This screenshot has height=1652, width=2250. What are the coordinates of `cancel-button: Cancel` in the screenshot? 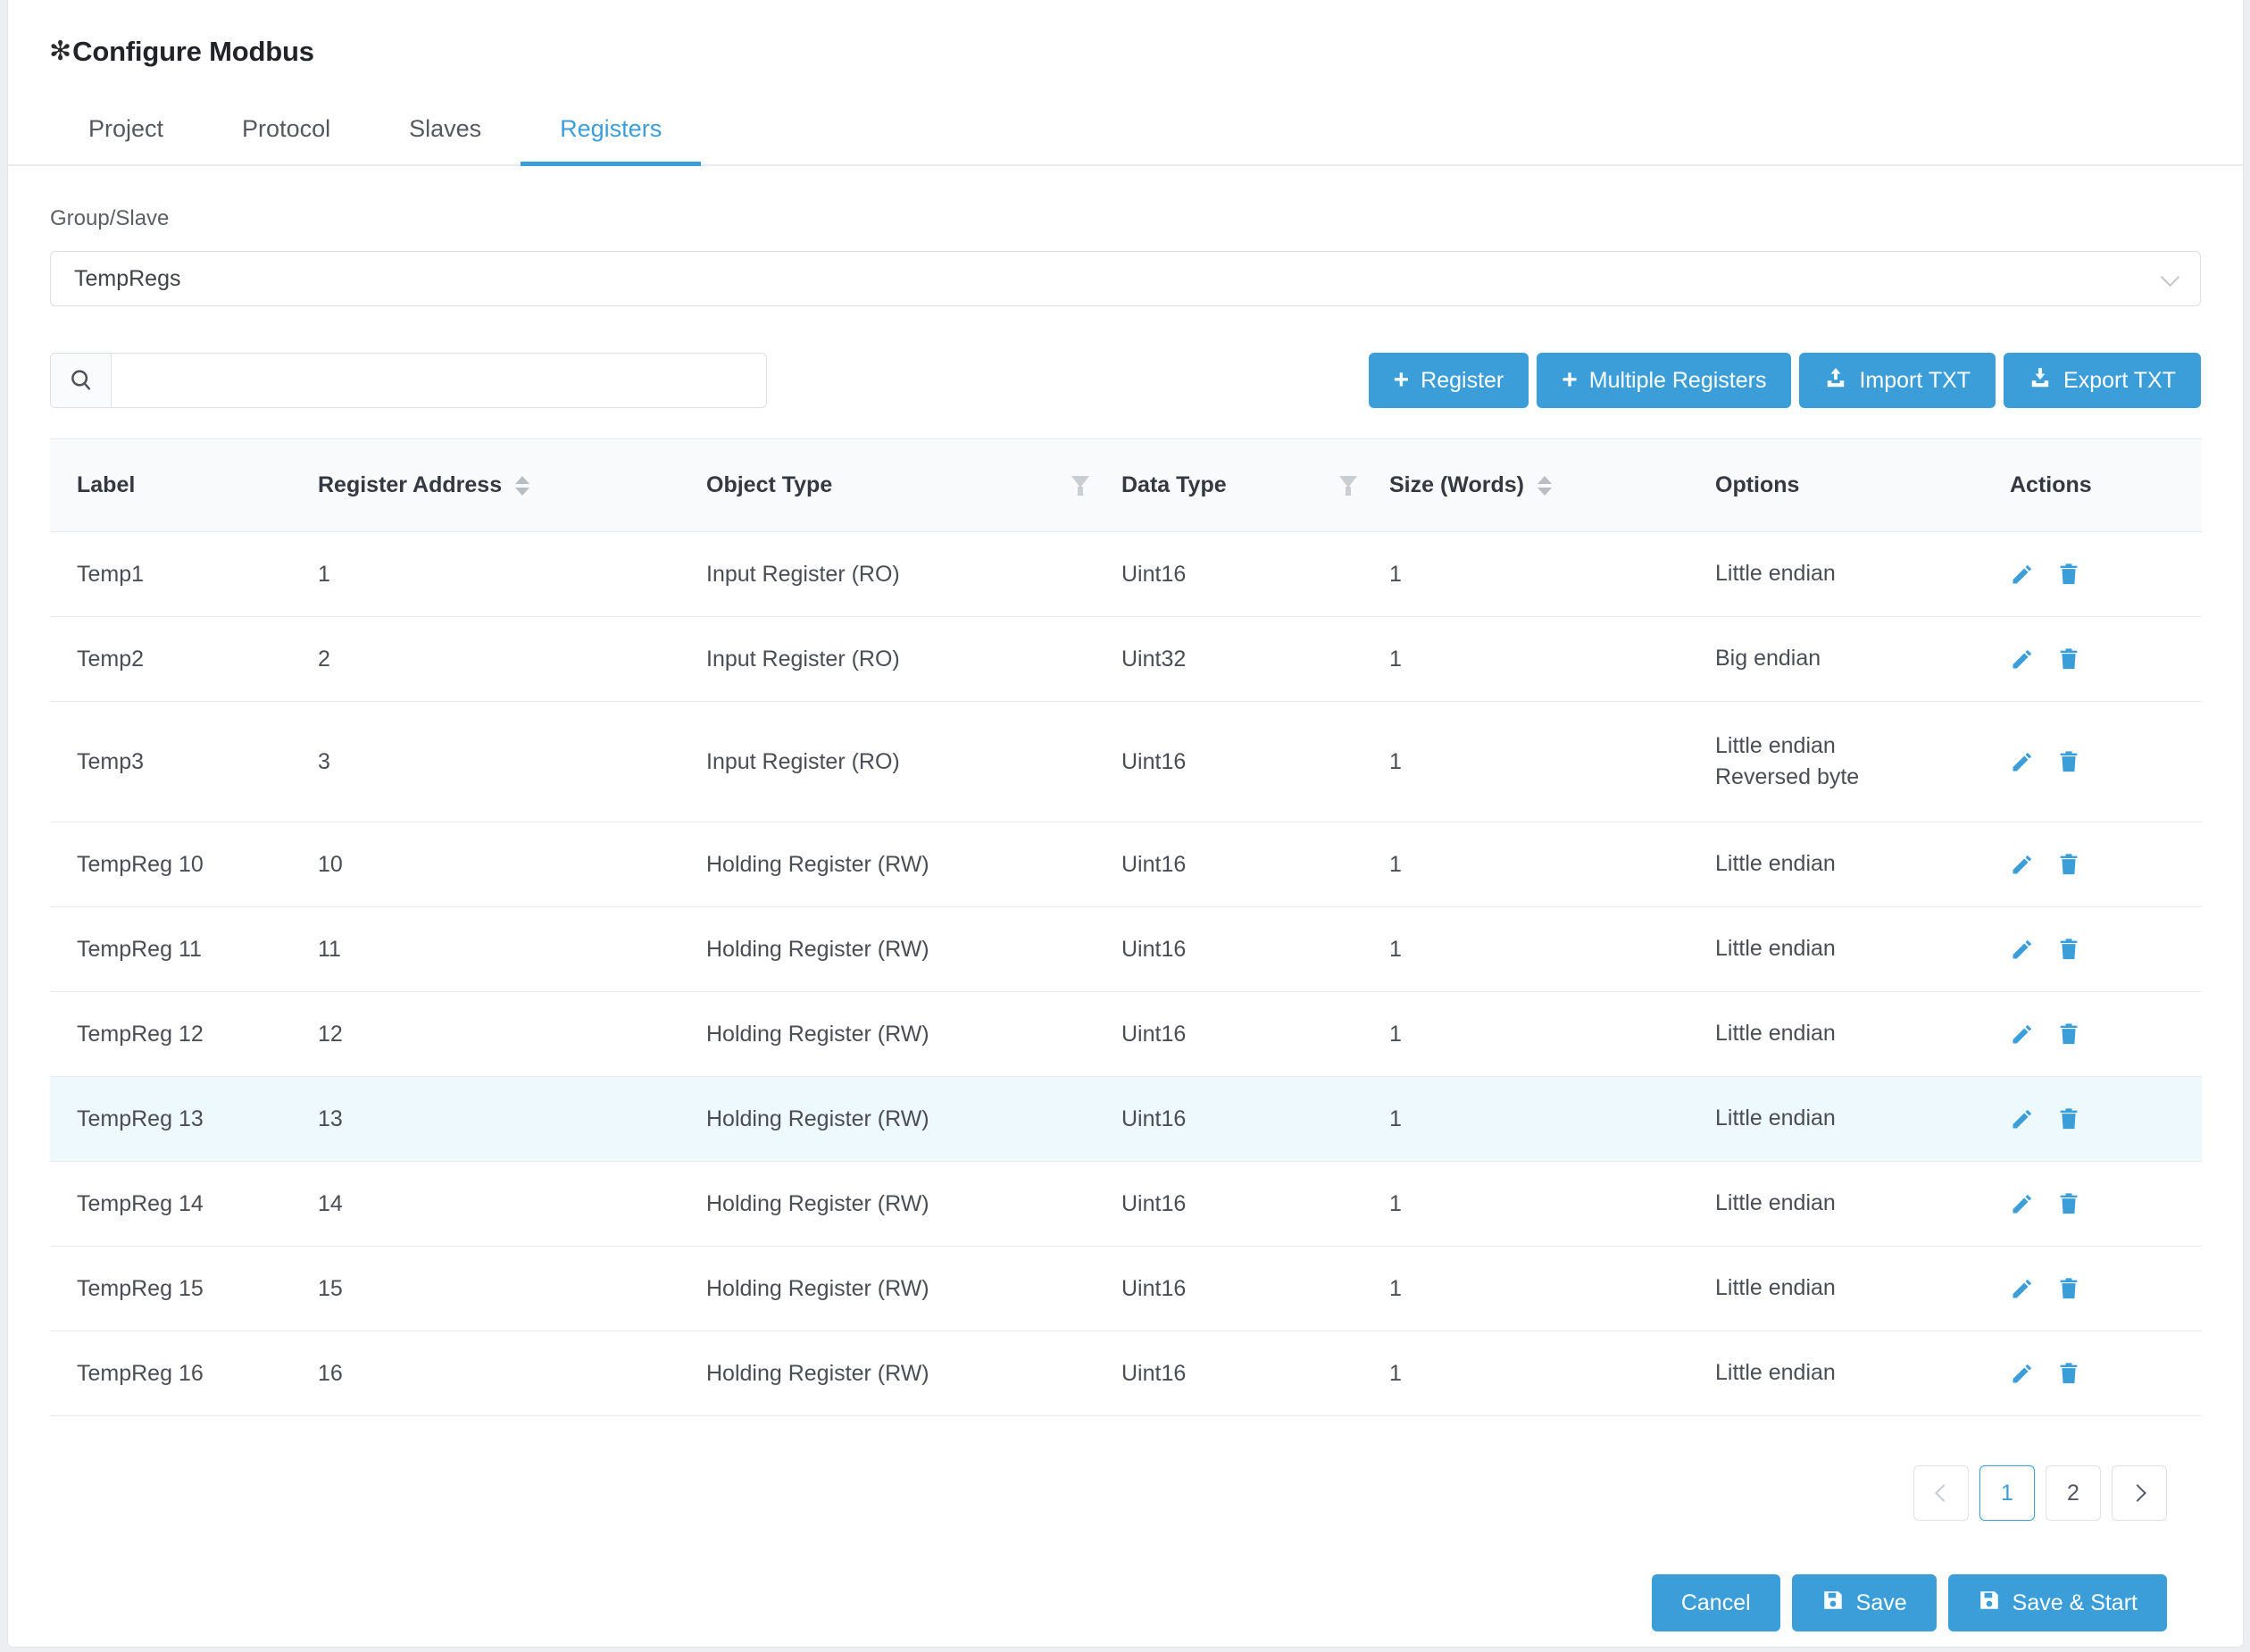 It's located at (1716, 1602).